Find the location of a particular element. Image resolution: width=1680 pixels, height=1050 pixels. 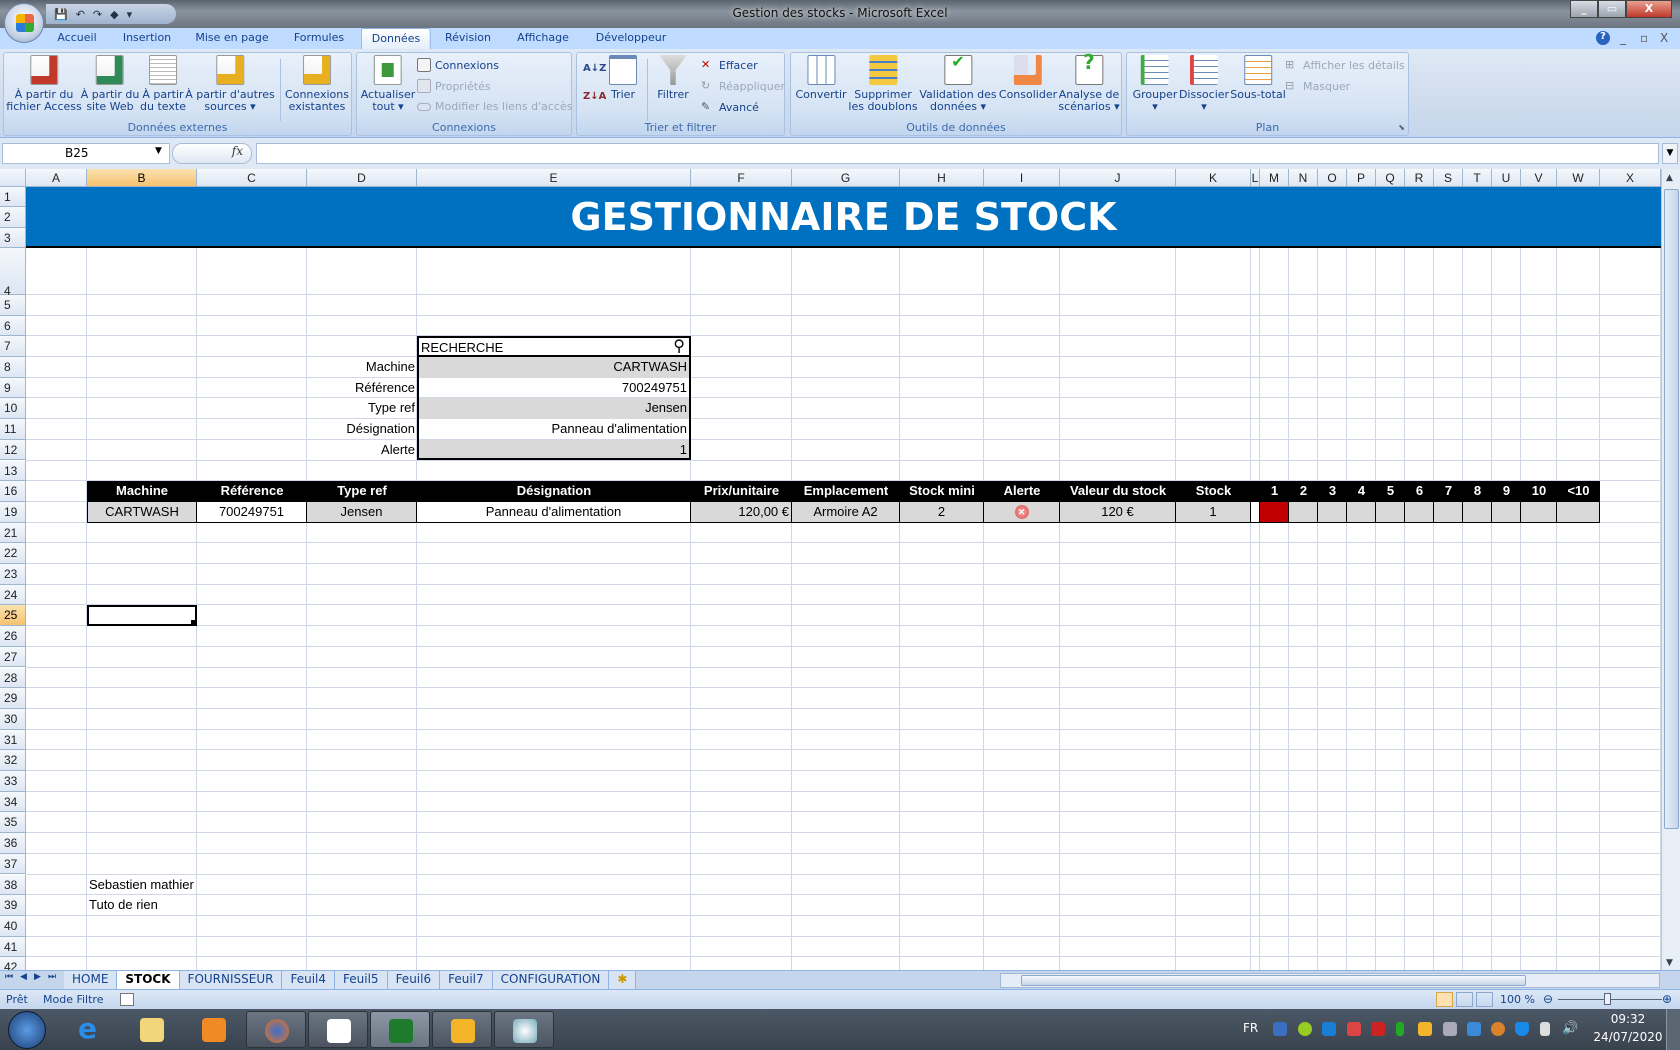

scroll-up-icon: ▲ is located at coordinates (1669, 178).